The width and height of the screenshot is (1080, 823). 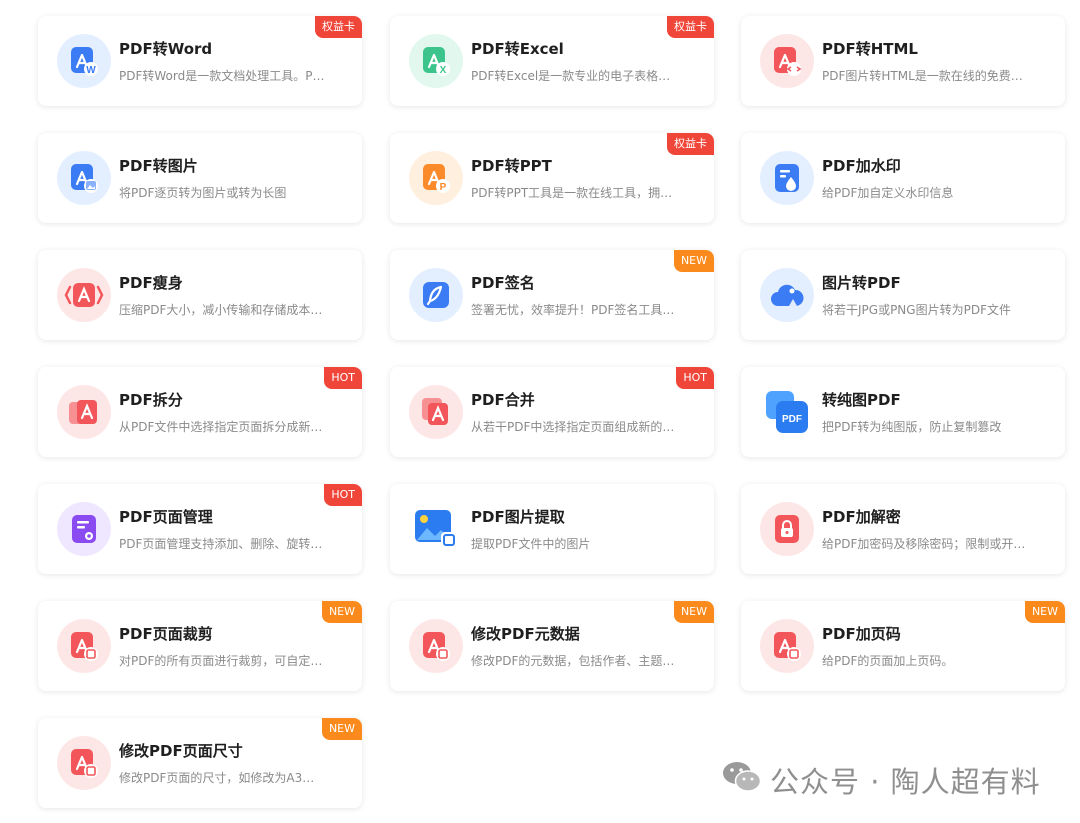 What do you see at coordinates (787, 61) in the screenshot?
I see `html-icon` at bounding box center [787, 61].